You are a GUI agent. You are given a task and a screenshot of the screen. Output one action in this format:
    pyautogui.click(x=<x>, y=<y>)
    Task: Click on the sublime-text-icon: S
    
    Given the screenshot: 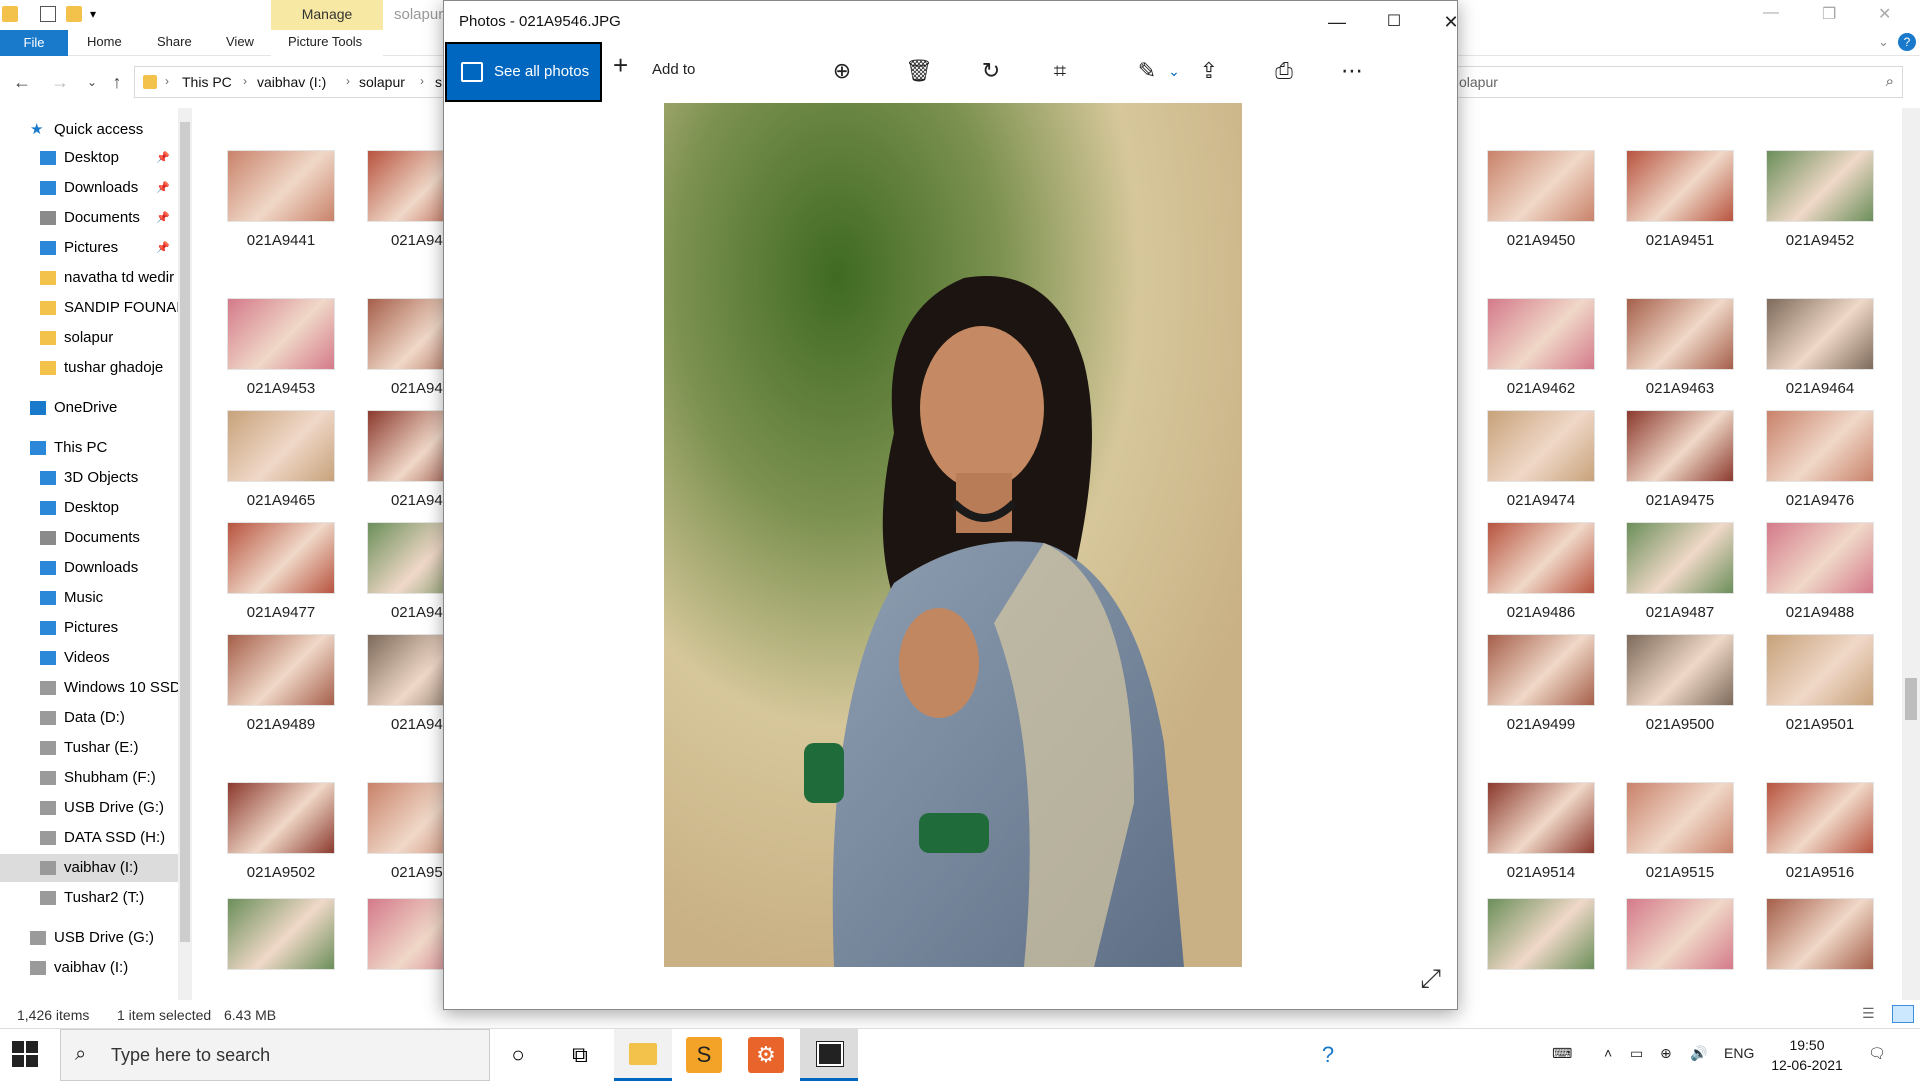 What is the action you would take?
    pyautogui.click(x=704, y=1055)
    